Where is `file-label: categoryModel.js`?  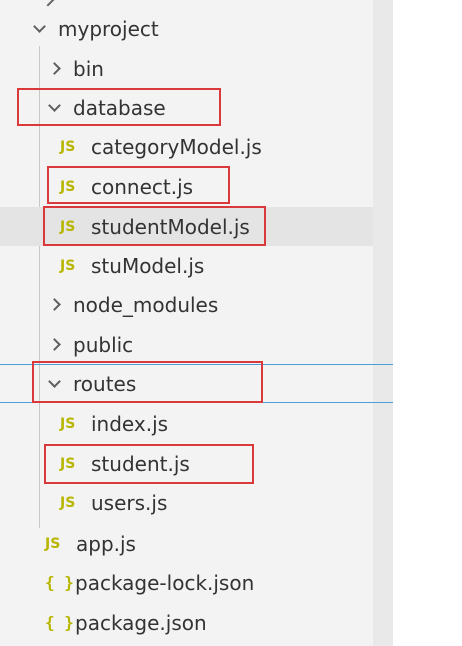
file-label: categoryModel.js is located at coordinates (176, 146).